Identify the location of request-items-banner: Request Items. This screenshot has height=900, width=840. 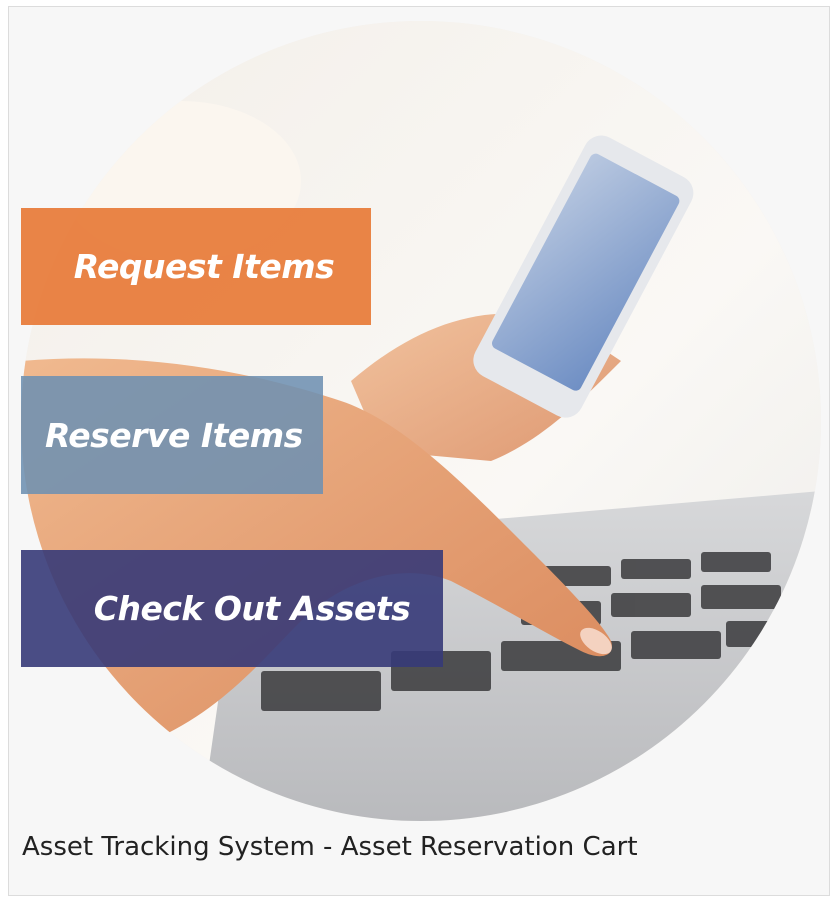
(196, 266).